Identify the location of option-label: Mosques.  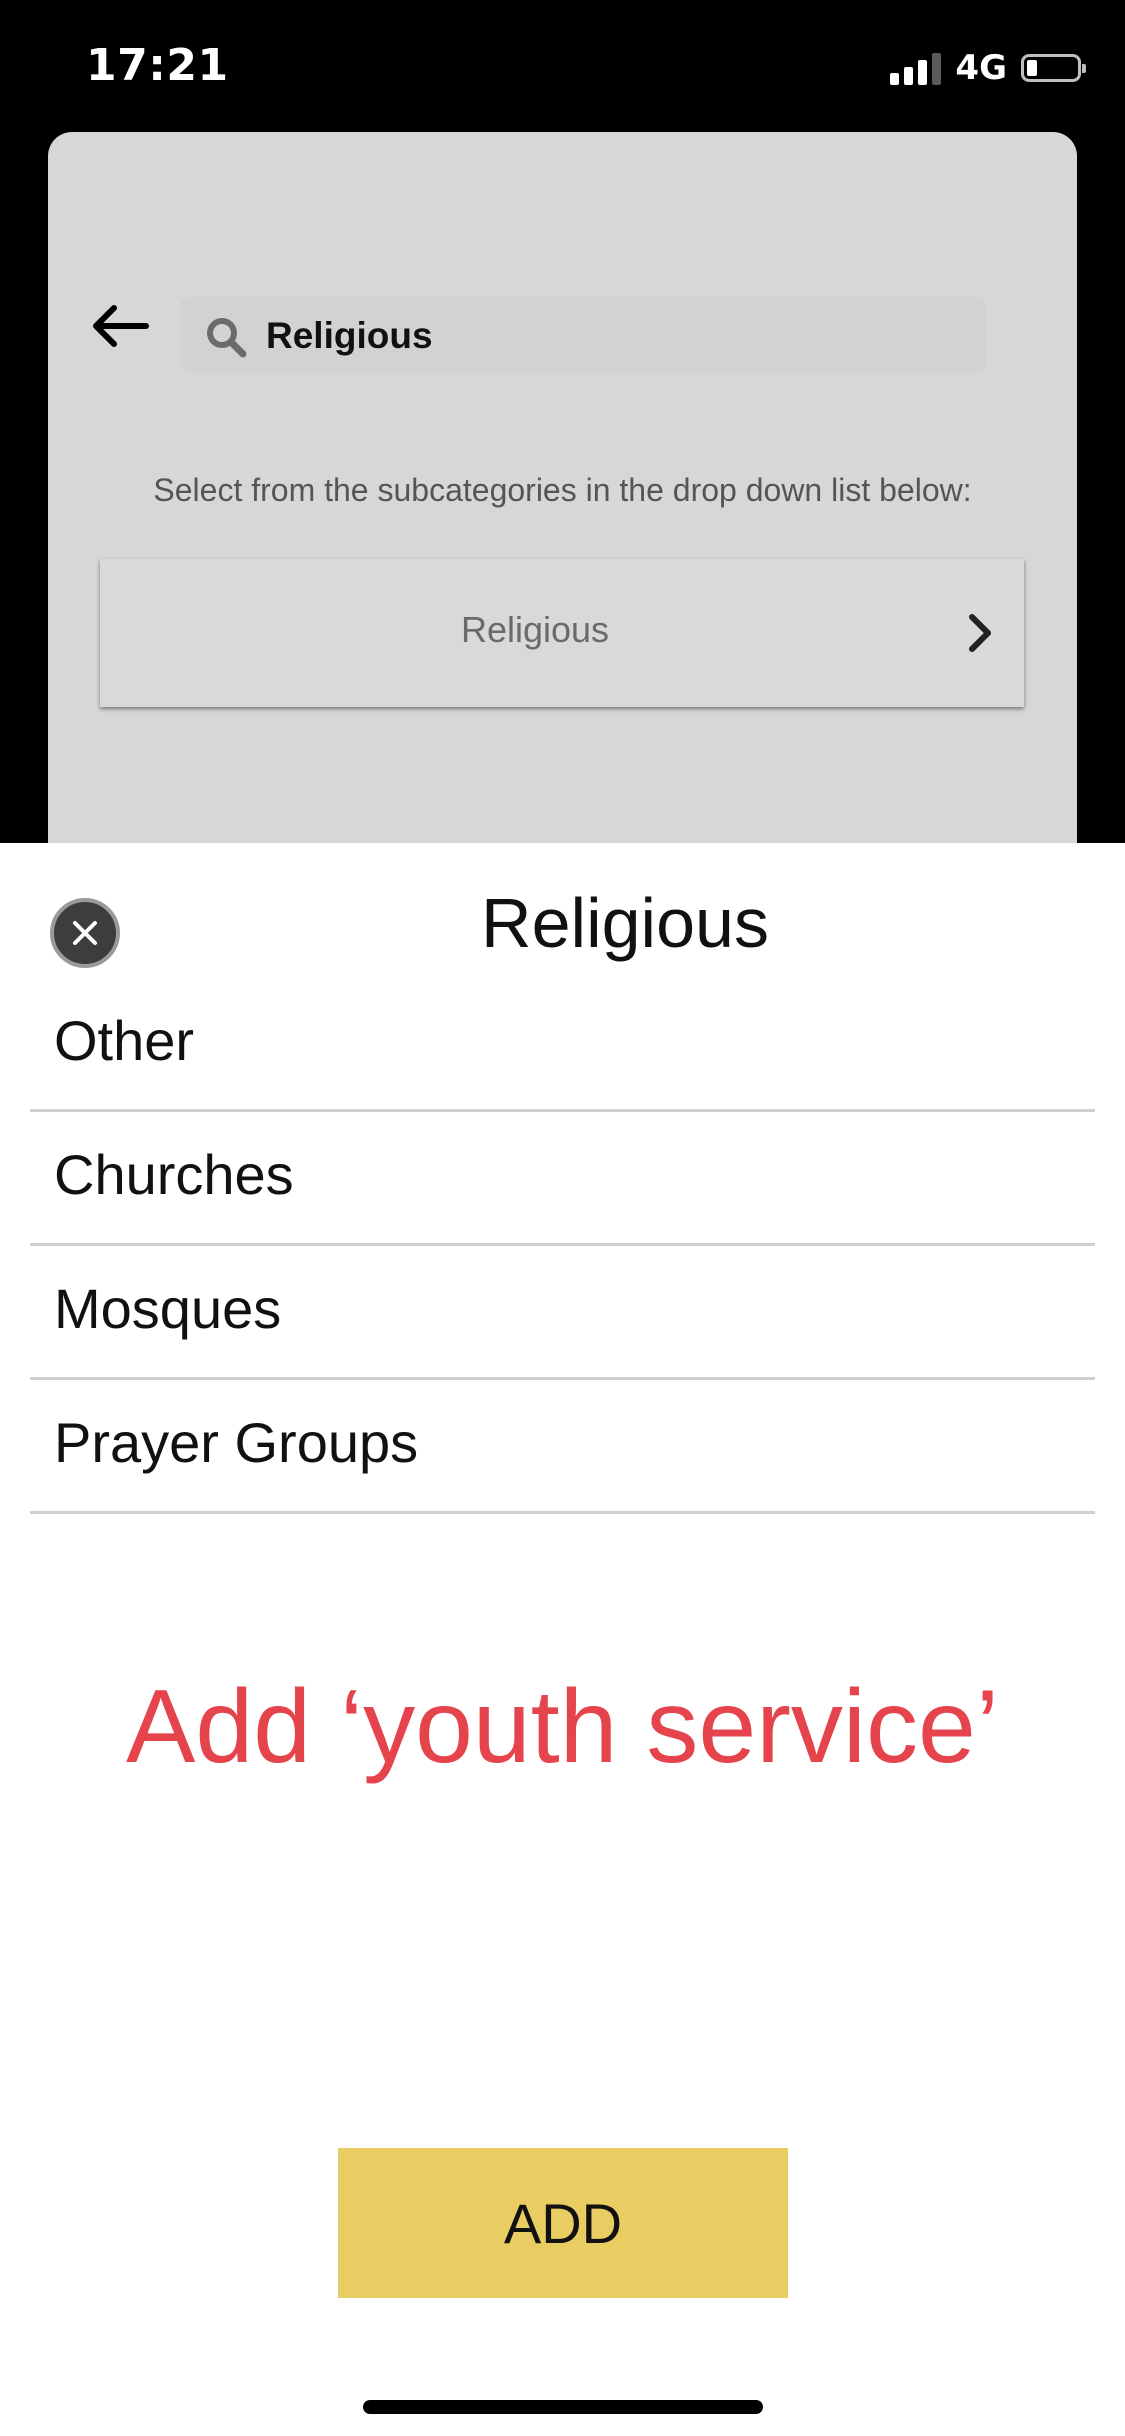
(168, 1308).